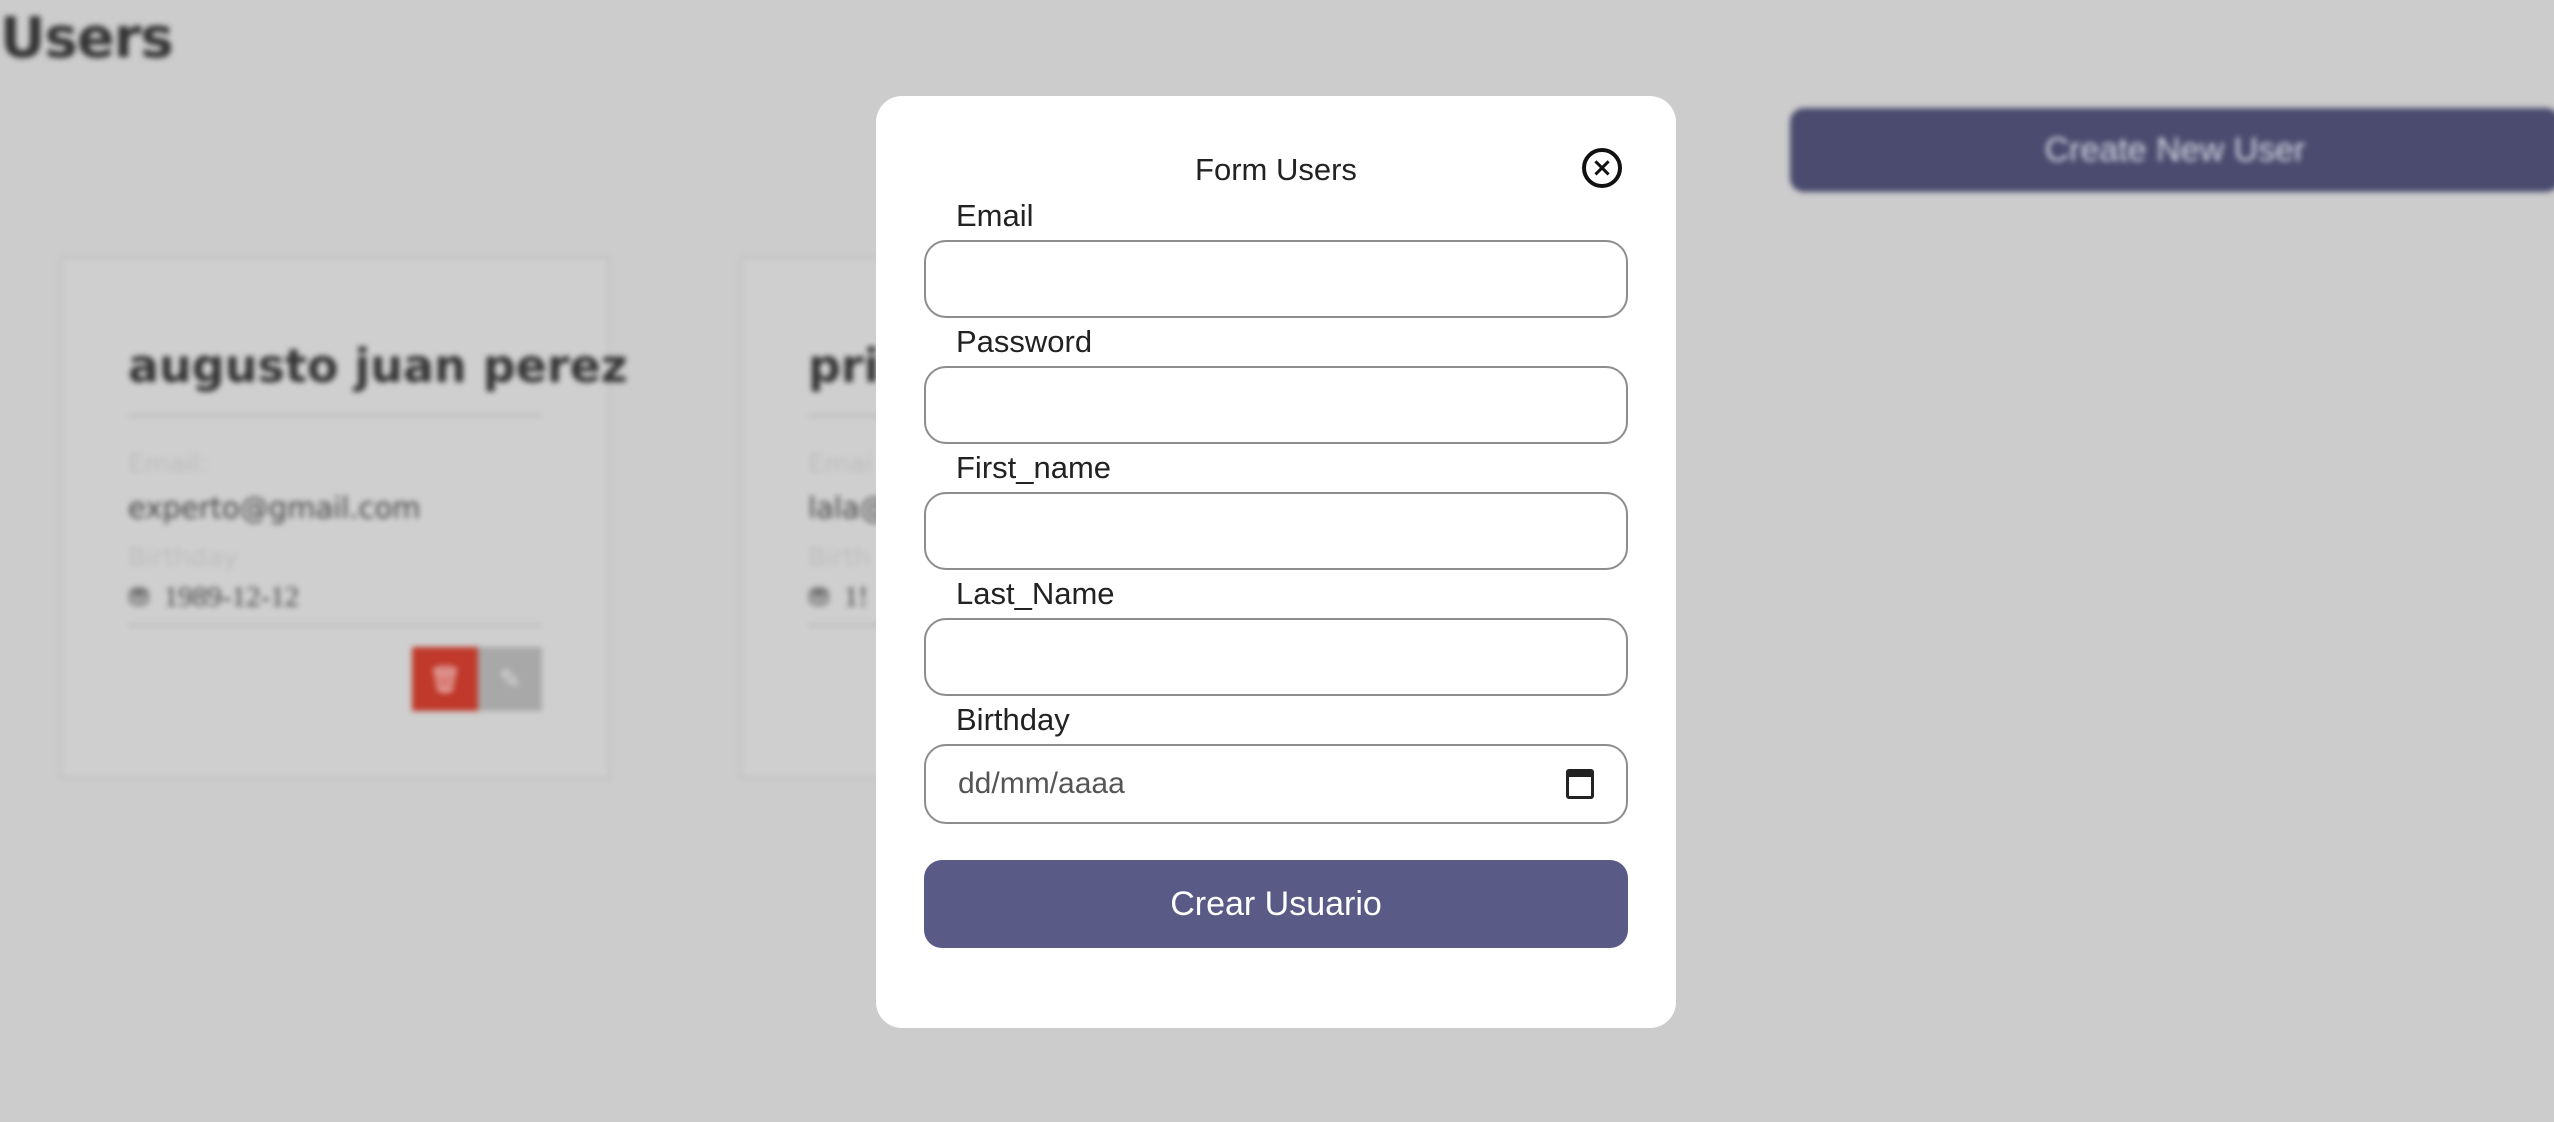  I want to click on create-new-user-button: Create New User, so click(2172, 150).